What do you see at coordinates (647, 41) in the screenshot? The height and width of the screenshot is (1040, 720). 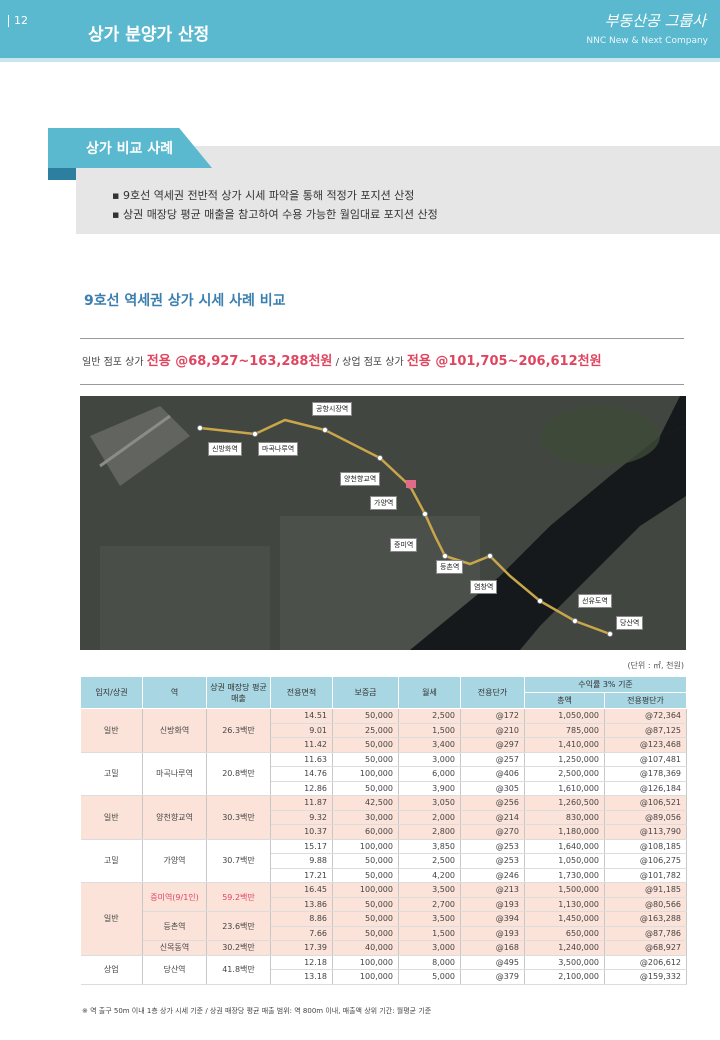 I see `brand-tagline: NNC New & Next Company` at bounding box center [647, 41].